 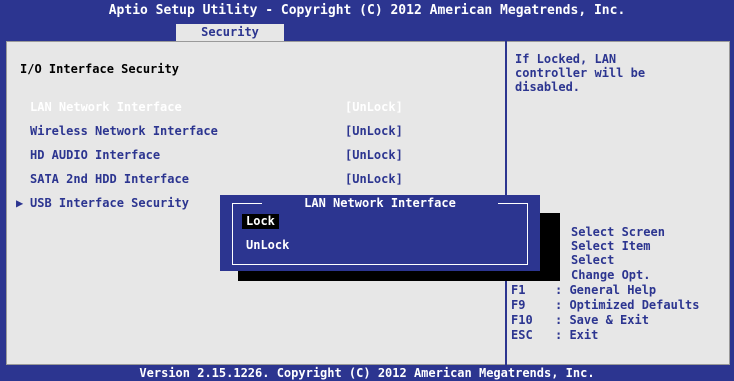 What do you see at coordinates (230, 32) in the screenshot?
I see `tab-security: Security` at bounding box center [230, 32].